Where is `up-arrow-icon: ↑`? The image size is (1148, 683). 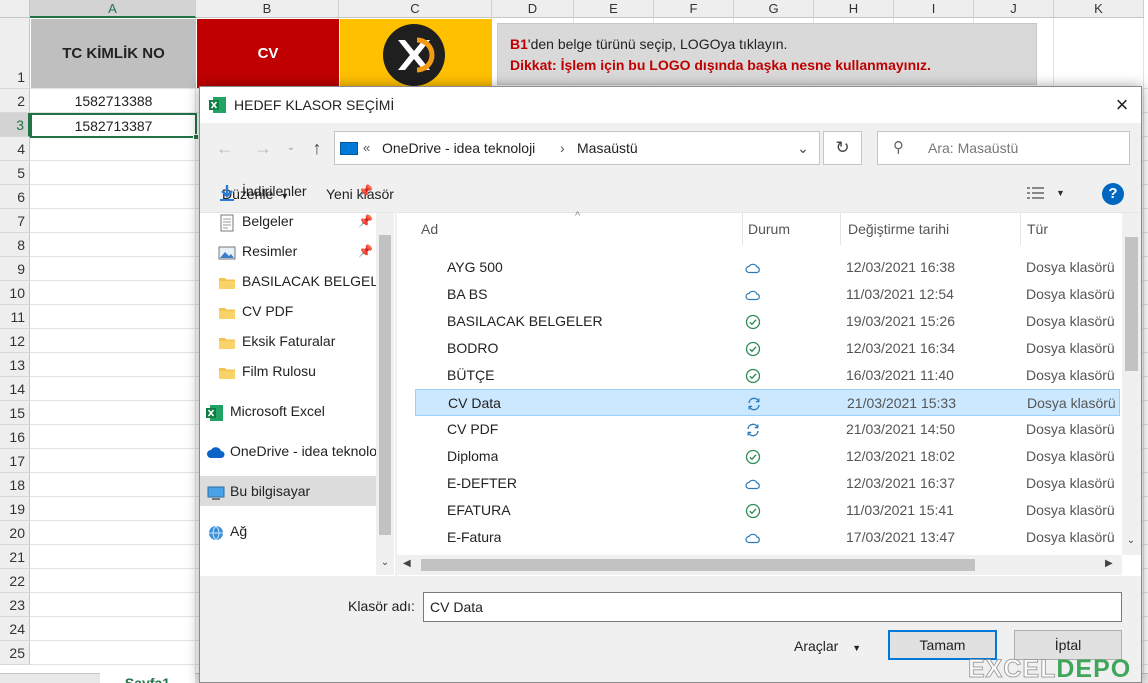 up-arrow-icon: ↑ is located at coordinates (317, 148).